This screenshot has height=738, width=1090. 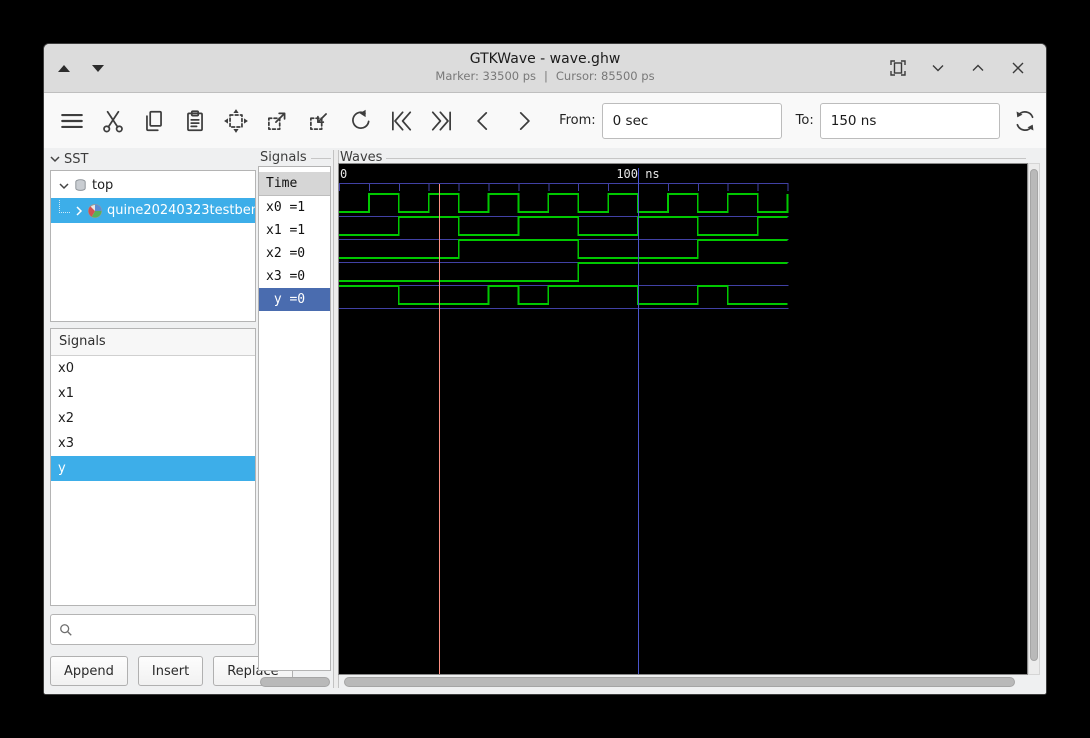 I want to click on step-right-icon, so click(x=524, y=121).